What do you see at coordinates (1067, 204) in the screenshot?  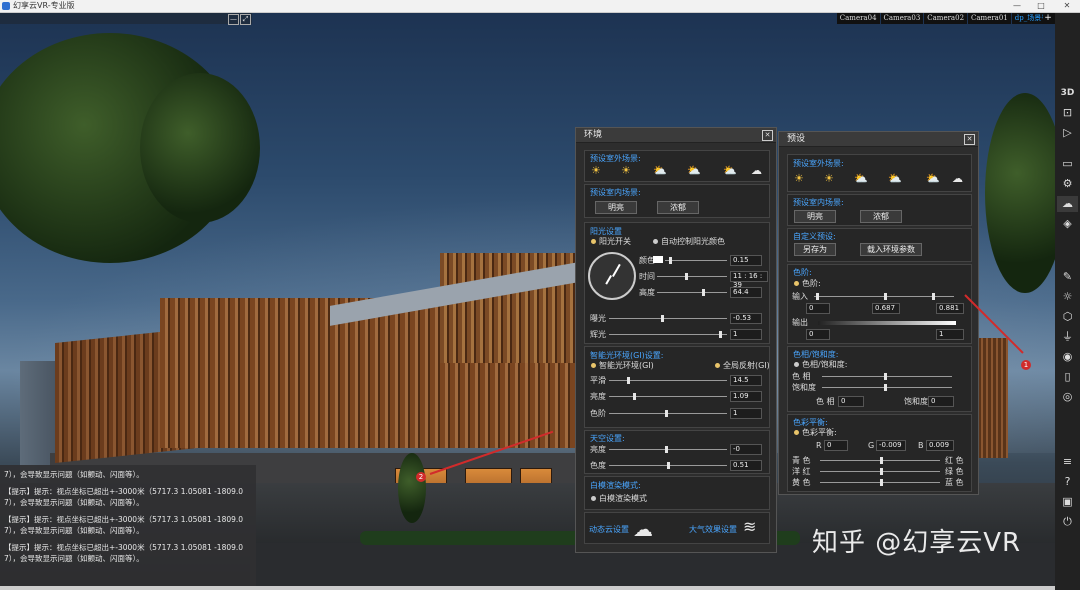 I see `weather-icon: ☁` at bounding box center [1067, 204].